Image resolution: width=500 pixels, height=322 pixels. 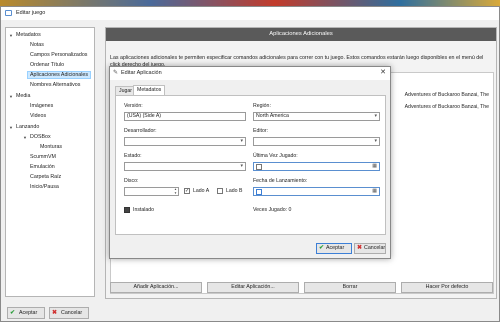 I want to click on status-label: Estado:, so click(x=133, y=156).